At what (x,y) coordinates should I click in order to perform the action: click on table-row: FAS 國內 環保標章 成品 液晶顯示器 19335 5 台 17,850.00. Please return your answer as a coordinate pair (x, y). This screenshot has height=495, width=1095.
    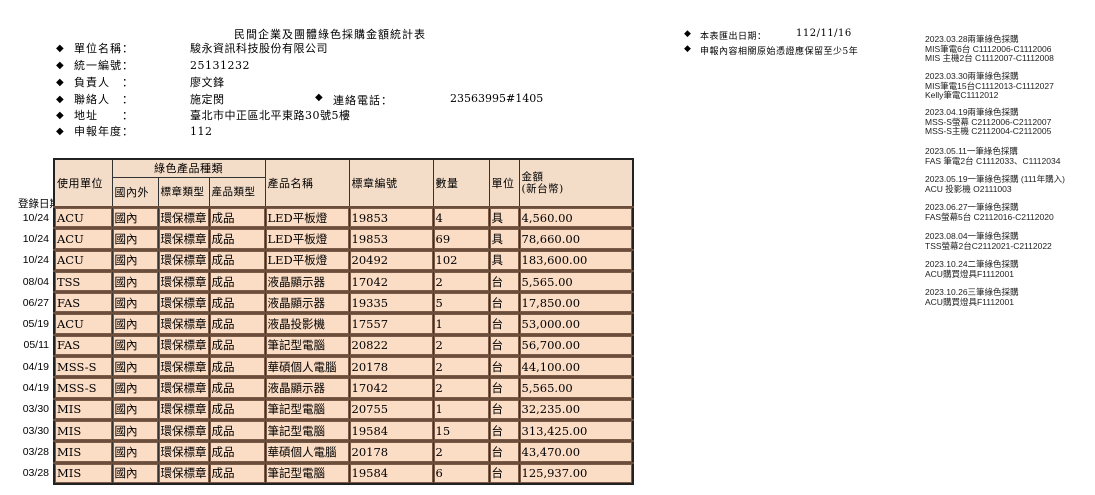
    Looking at the image, I should click on (343, 302).